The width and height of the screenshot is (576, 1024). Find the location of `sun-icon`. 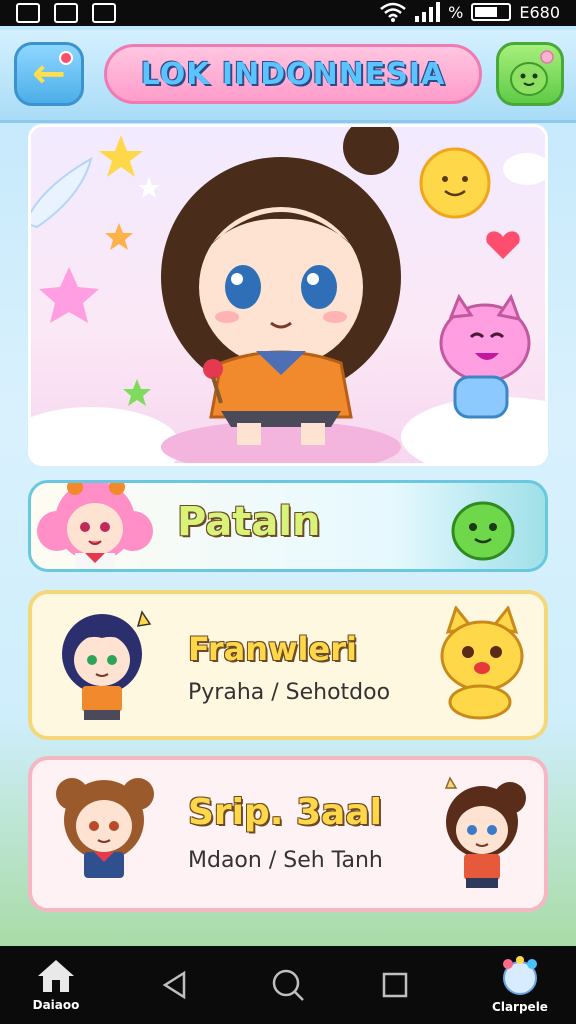

sun-icon is located at coordinates (455, 183).